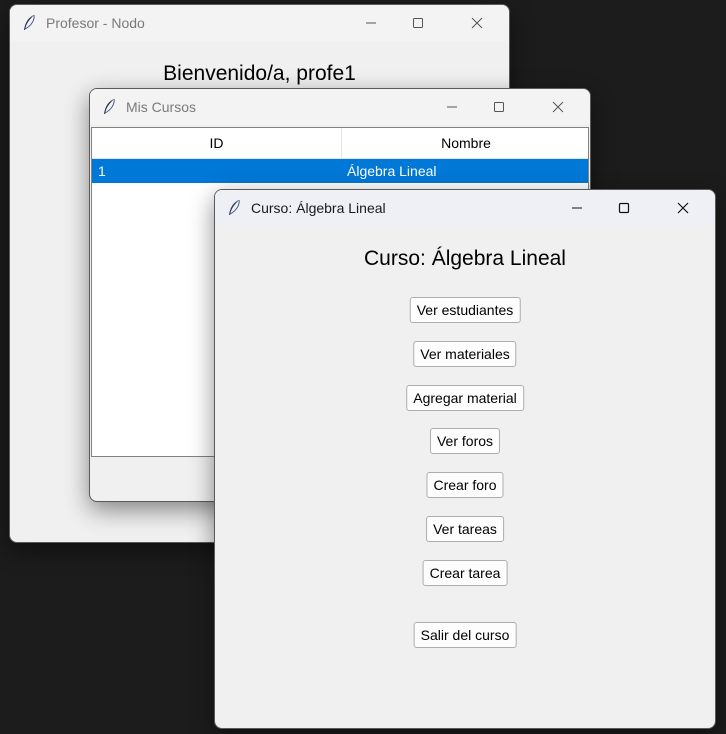 The height and width of the screenshot is (734, 726). What do you see at coordinates (465, 529) in the screenshot?
I see `ver-tareas-button: Ver tareas` at bounding box center [465, 529].